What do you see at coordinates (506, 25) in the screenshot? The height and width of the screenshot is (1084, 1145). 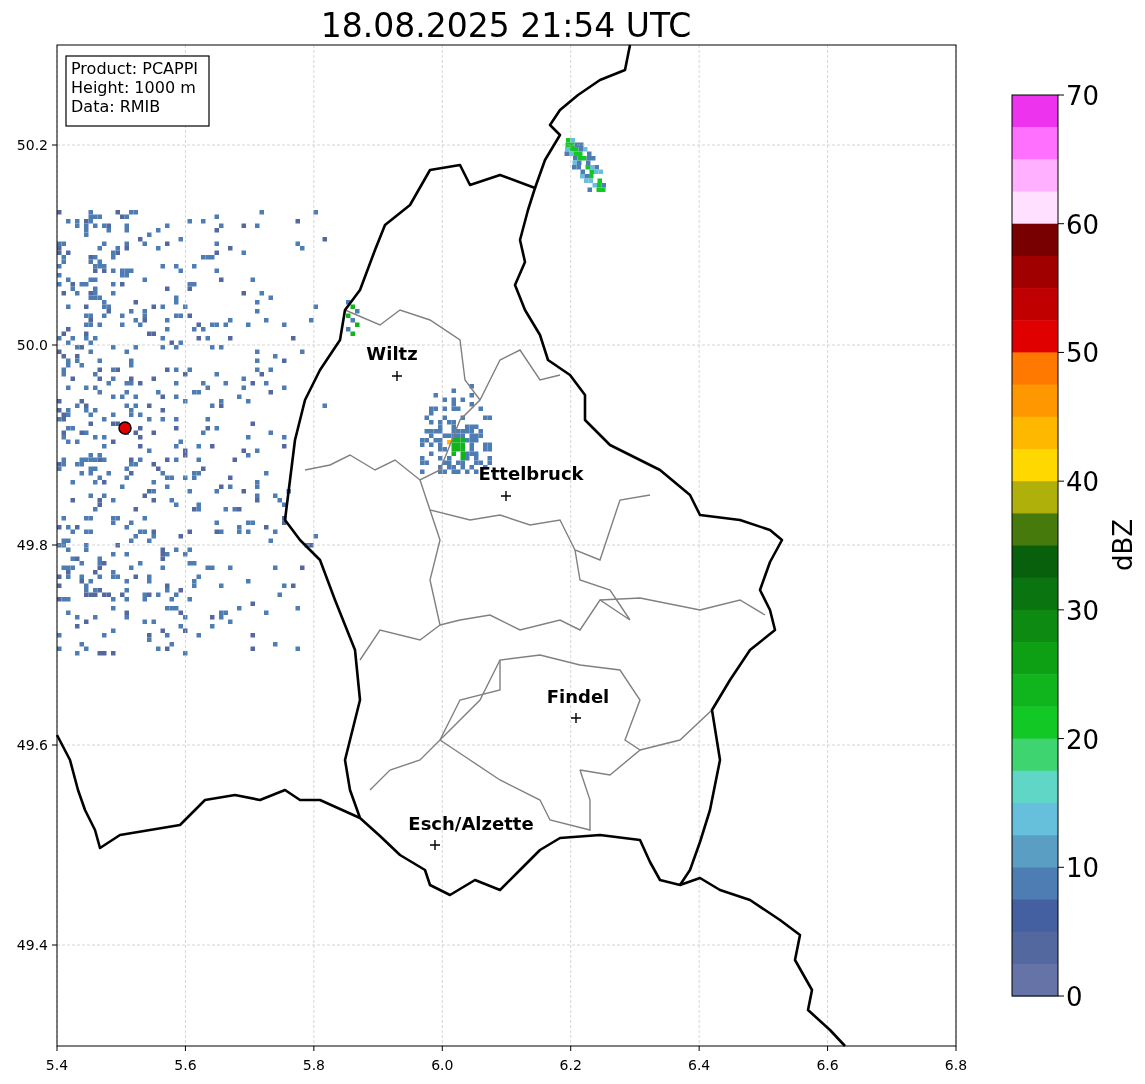 I see `chart-title: 18.08.2025 21:54 UTC` at bounding box center [506, 25].